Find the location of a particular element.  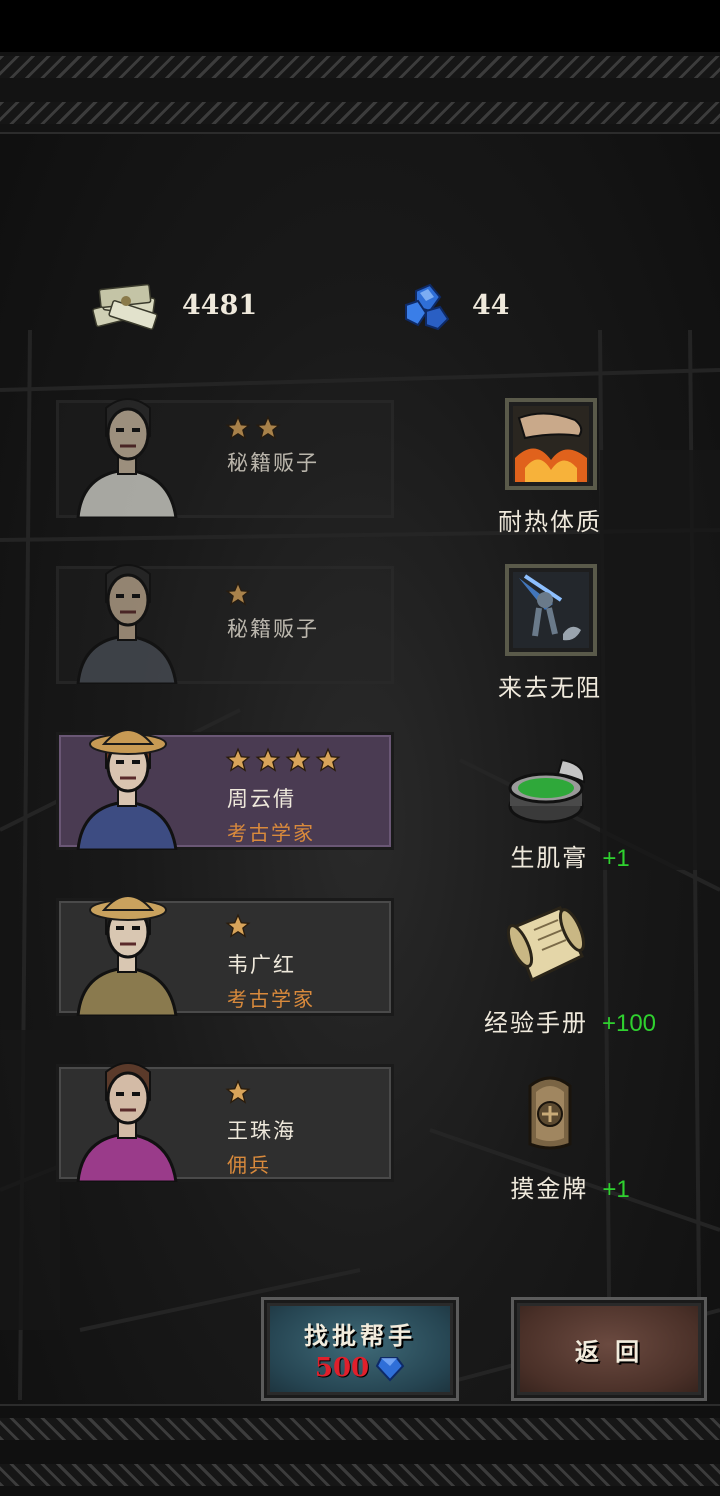

status-bar is located at coordinates (360, 26).